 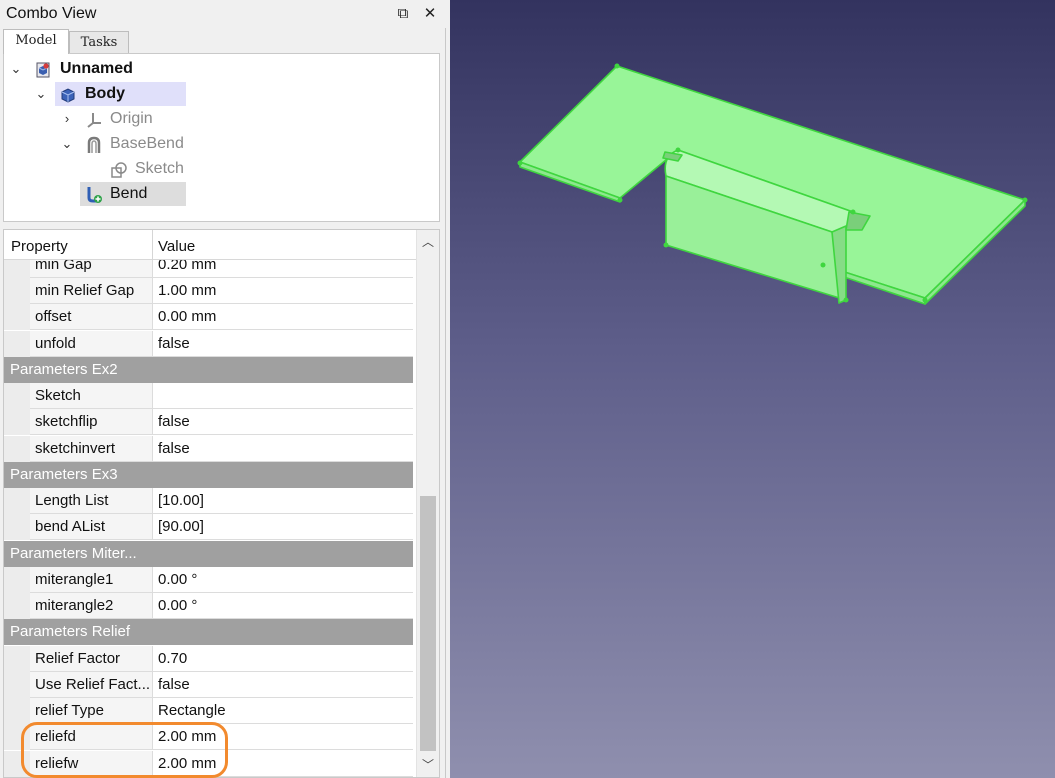 I want to click on close-icon: ✕, so click(x=430, y=14).